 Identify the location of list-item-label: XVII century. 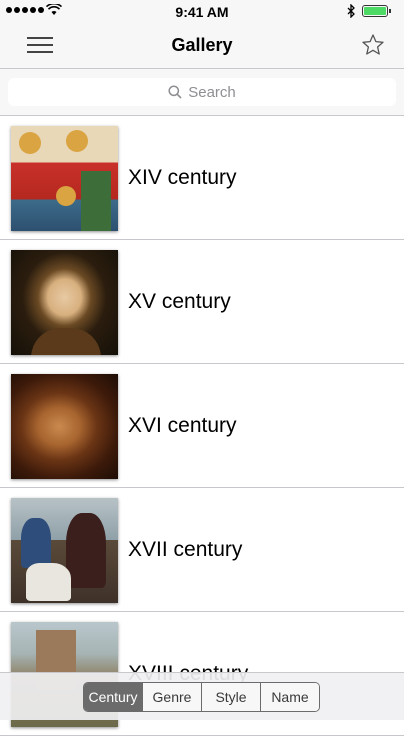
(185, 549).